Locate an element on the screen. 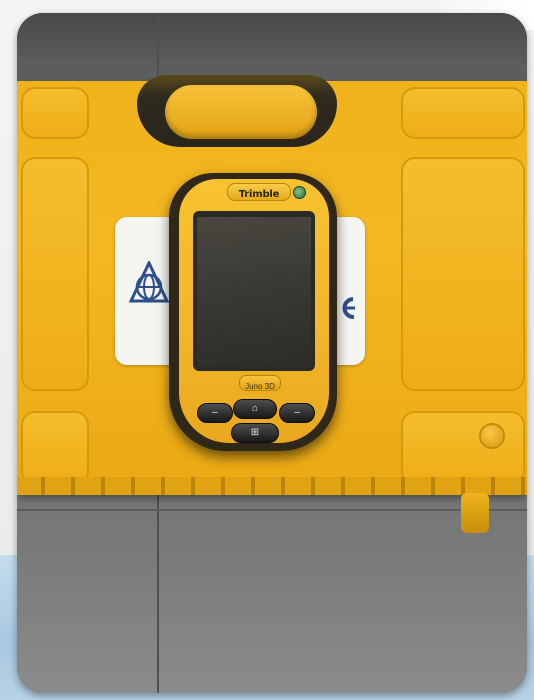 This screenshot has height=700, width=534. trimble-globe-icon is located at coordinates (149, 282).